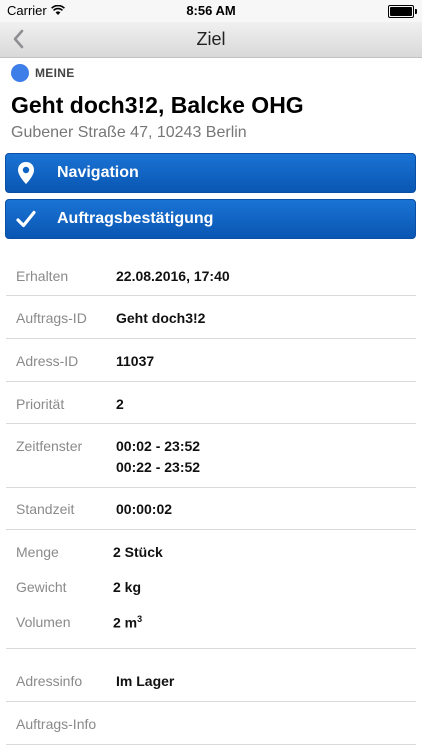  What do you see at coordinates (43, 622) in the screenshot?
I see `volumen-label: Volumen` at bounding box center [43, 622].